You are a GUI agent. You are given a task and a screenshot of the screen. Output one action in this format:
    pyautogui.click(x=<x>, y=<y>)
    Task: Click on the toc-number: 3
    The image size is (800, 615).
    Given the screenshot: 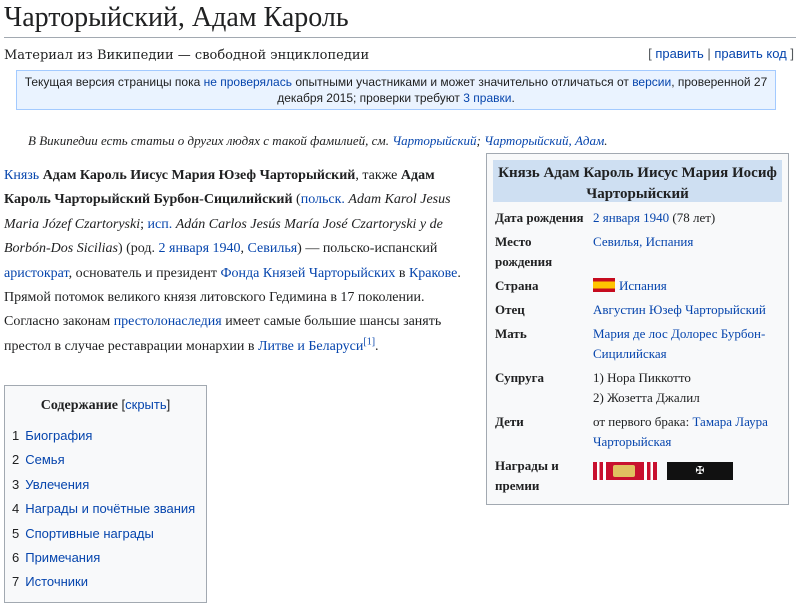 What is the action you would take?
    pyautogui.click(x=16, y=484)
    